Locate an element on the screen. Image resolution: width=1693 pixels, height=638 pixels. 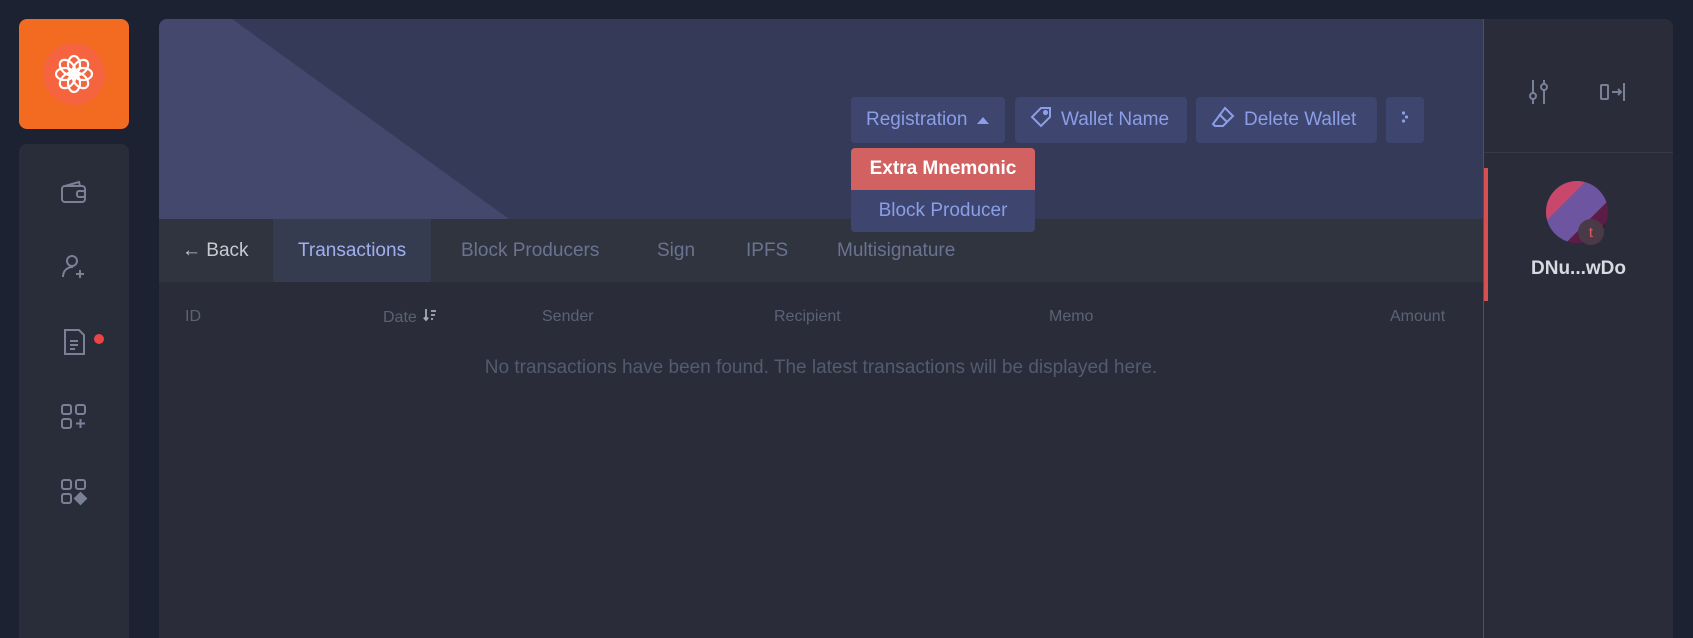
tab-sign: Sign is located at coordinates (676, 250).